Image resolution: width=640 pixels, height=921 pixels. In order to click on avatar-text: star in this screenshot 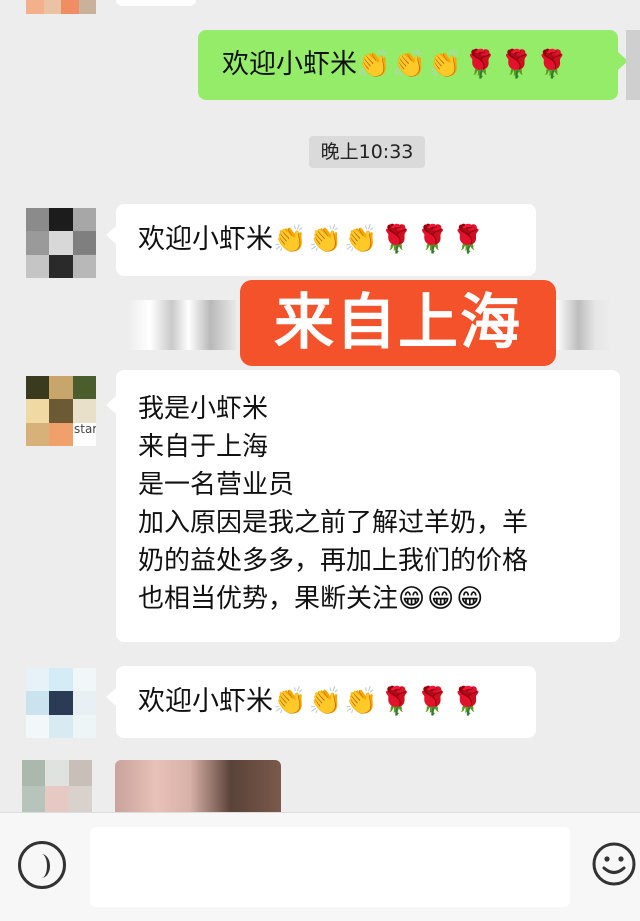, I will do `click(85, 429)`.